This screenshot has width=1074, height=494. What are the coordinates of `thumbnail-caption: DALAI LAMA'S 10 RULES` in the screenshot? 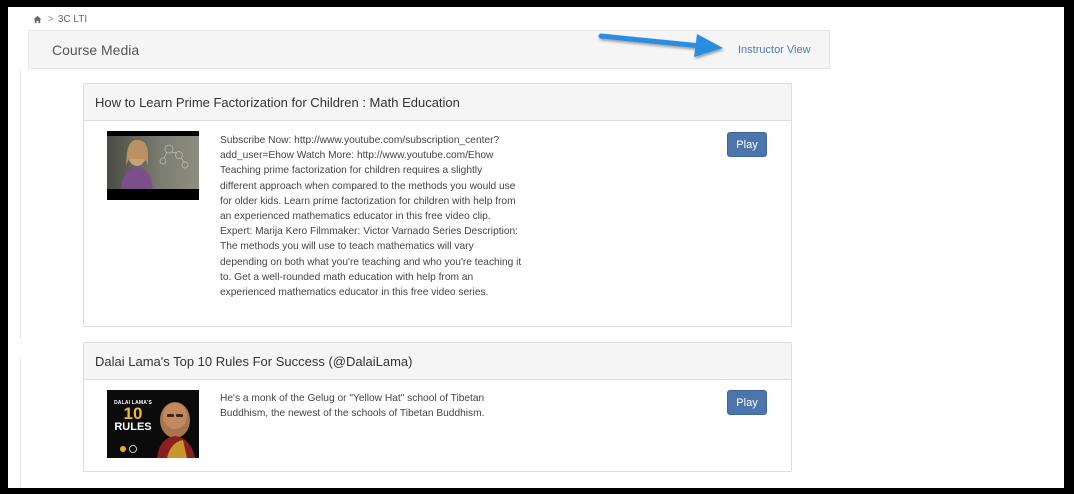 It's located at (133, 416).